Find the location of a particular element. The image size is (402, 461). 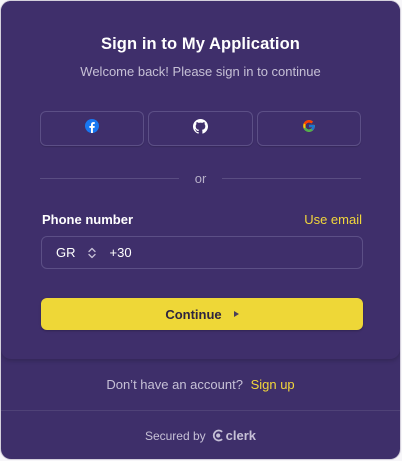

phone-number-field: GR +30 is located at coordinates (202, 252).